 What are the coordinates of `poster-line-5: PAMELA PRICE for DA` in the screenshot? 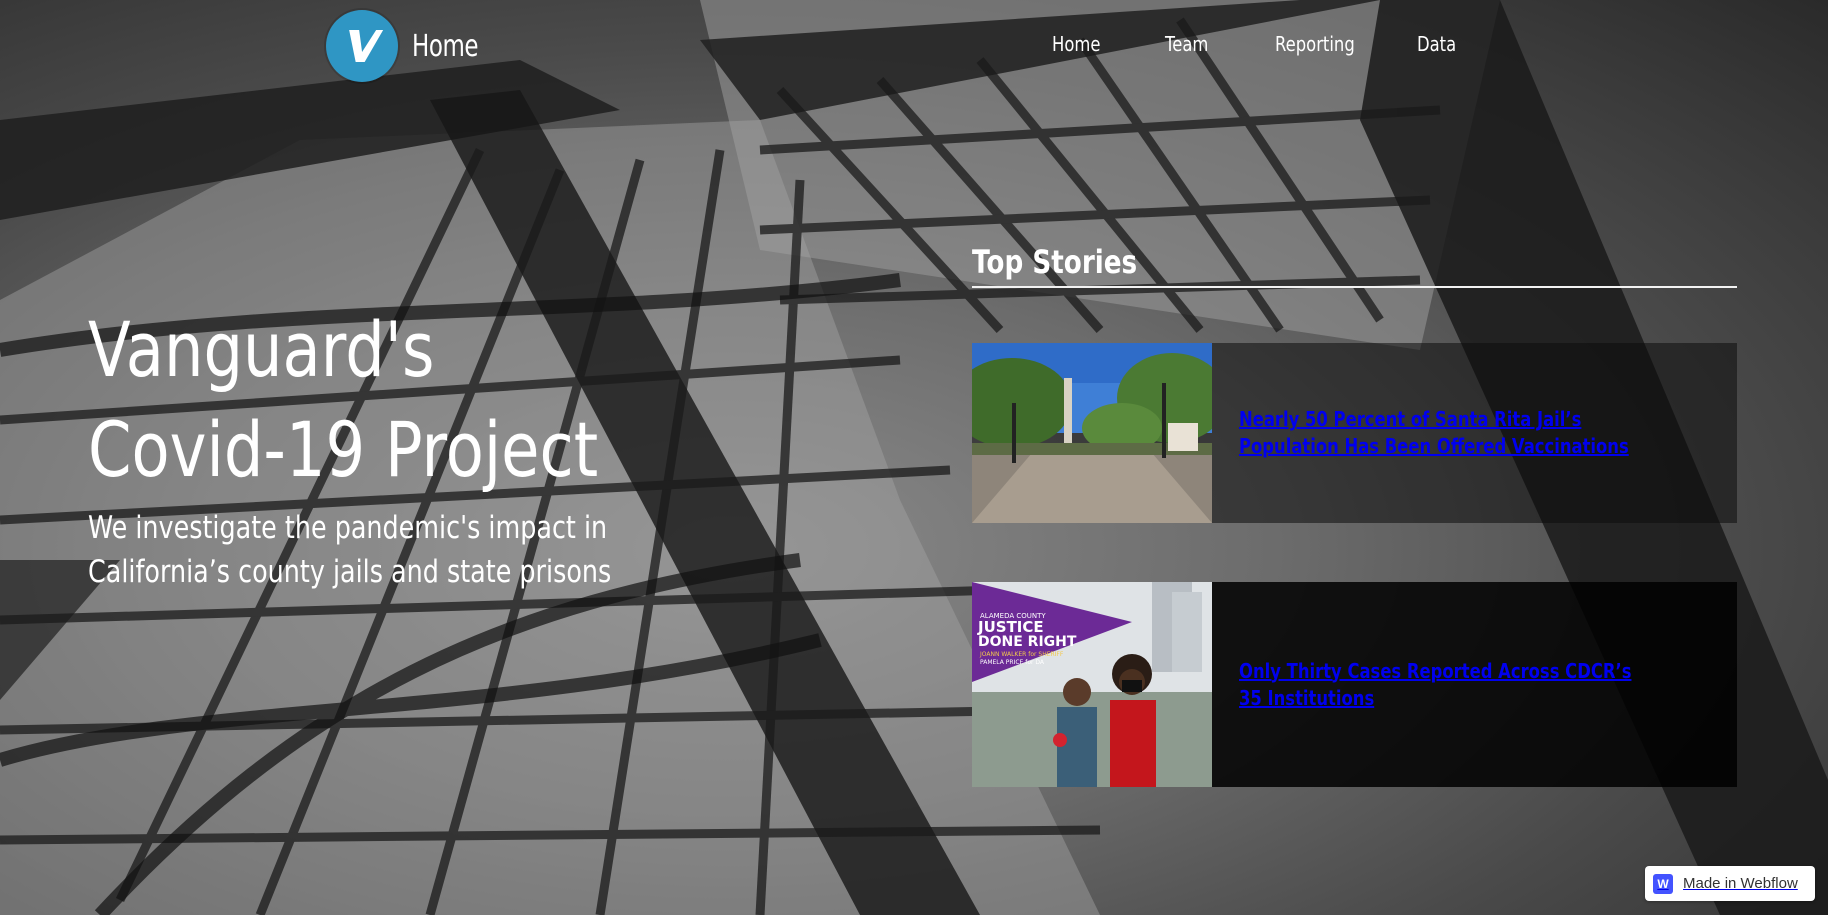 It's located at (1012, 662).